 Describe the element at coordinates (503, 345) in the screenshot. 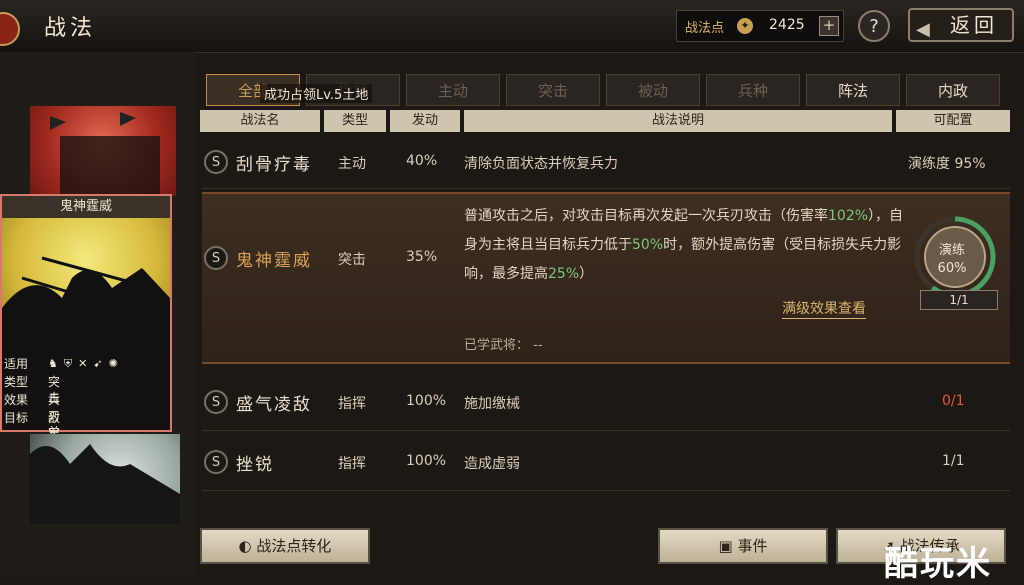

I see `learned-generals: 已学武将： --` at that location.